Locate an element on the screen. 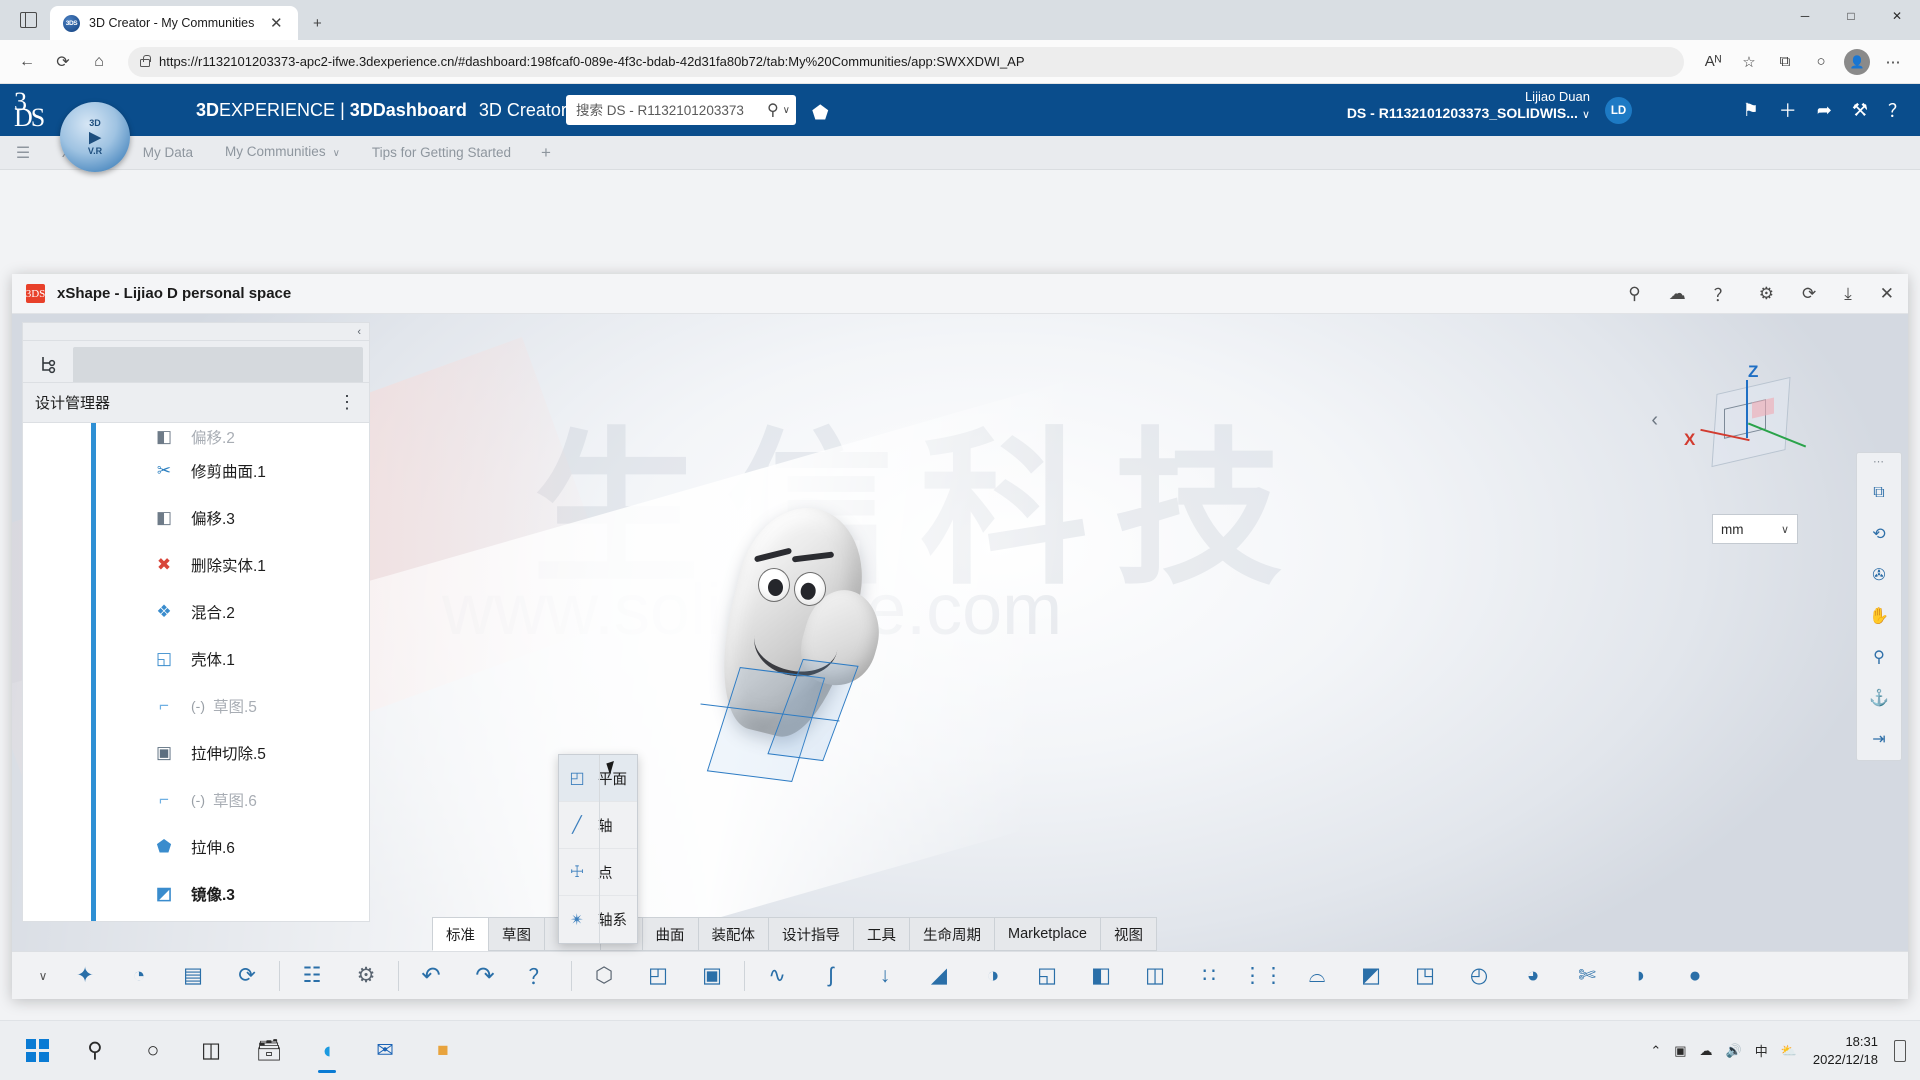 The width and height of the screenshot is (1920, 1080). tree-row: ◩ 镜像.3 is located at coordinates (196, 893).